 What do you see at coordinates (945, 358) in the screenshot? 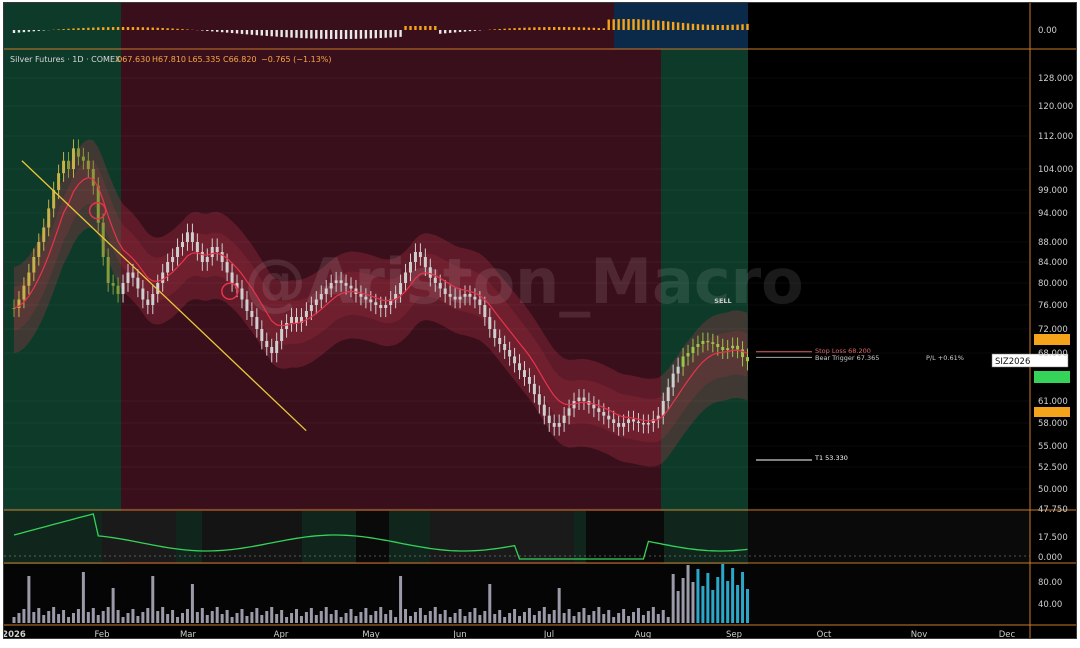
I see `pl-label: P/L +0.61%` at bounding box center [945, 358].